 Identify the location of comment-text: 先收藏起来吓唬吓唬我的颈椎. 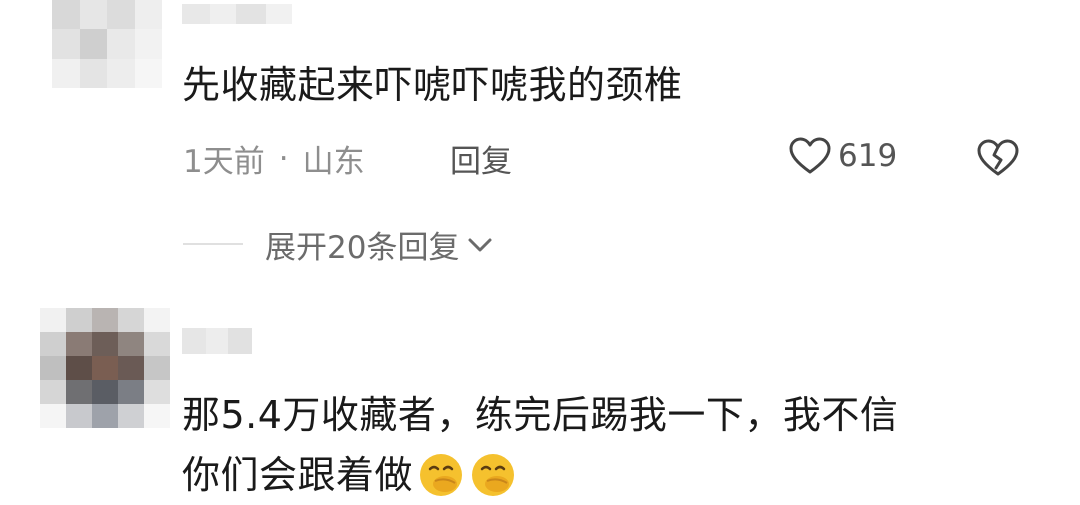
(432, 85).